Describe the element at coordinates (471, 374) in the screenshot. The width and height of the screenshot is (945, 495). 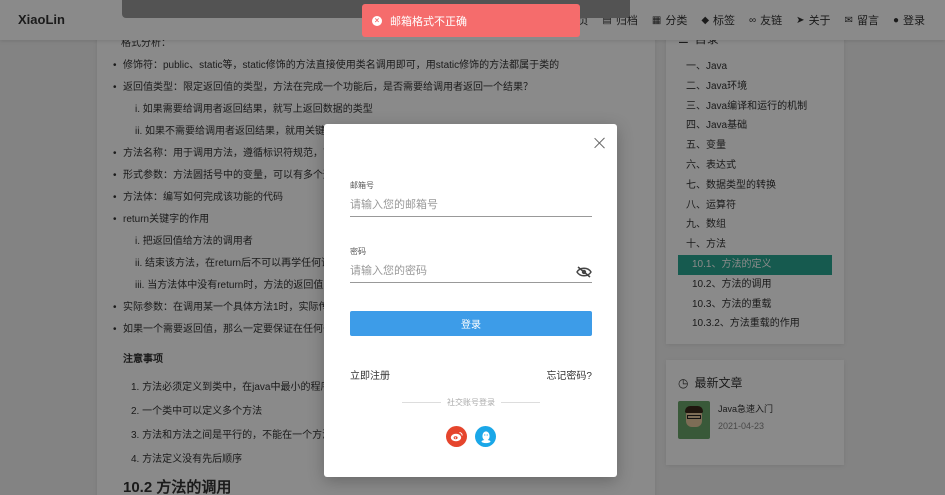
I see `auth-links: 立即注册 忘记密码?` at that location.